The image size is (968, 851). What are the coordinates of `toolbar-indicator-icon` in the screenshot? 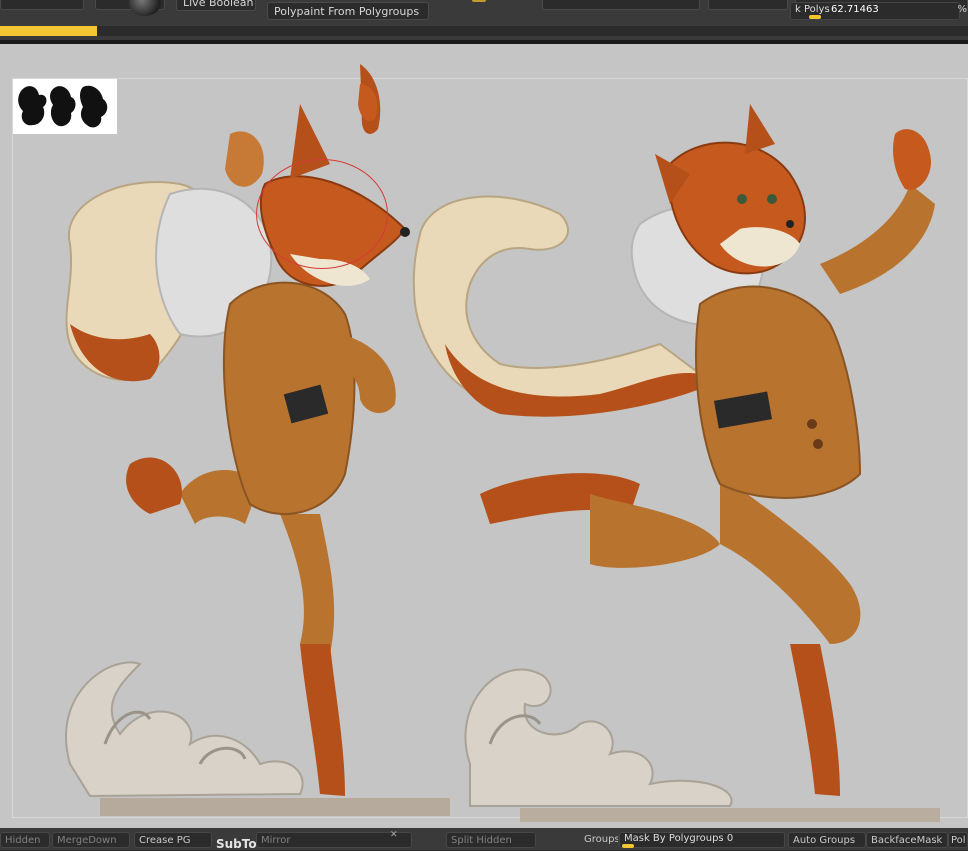 It's located at (479, 1).